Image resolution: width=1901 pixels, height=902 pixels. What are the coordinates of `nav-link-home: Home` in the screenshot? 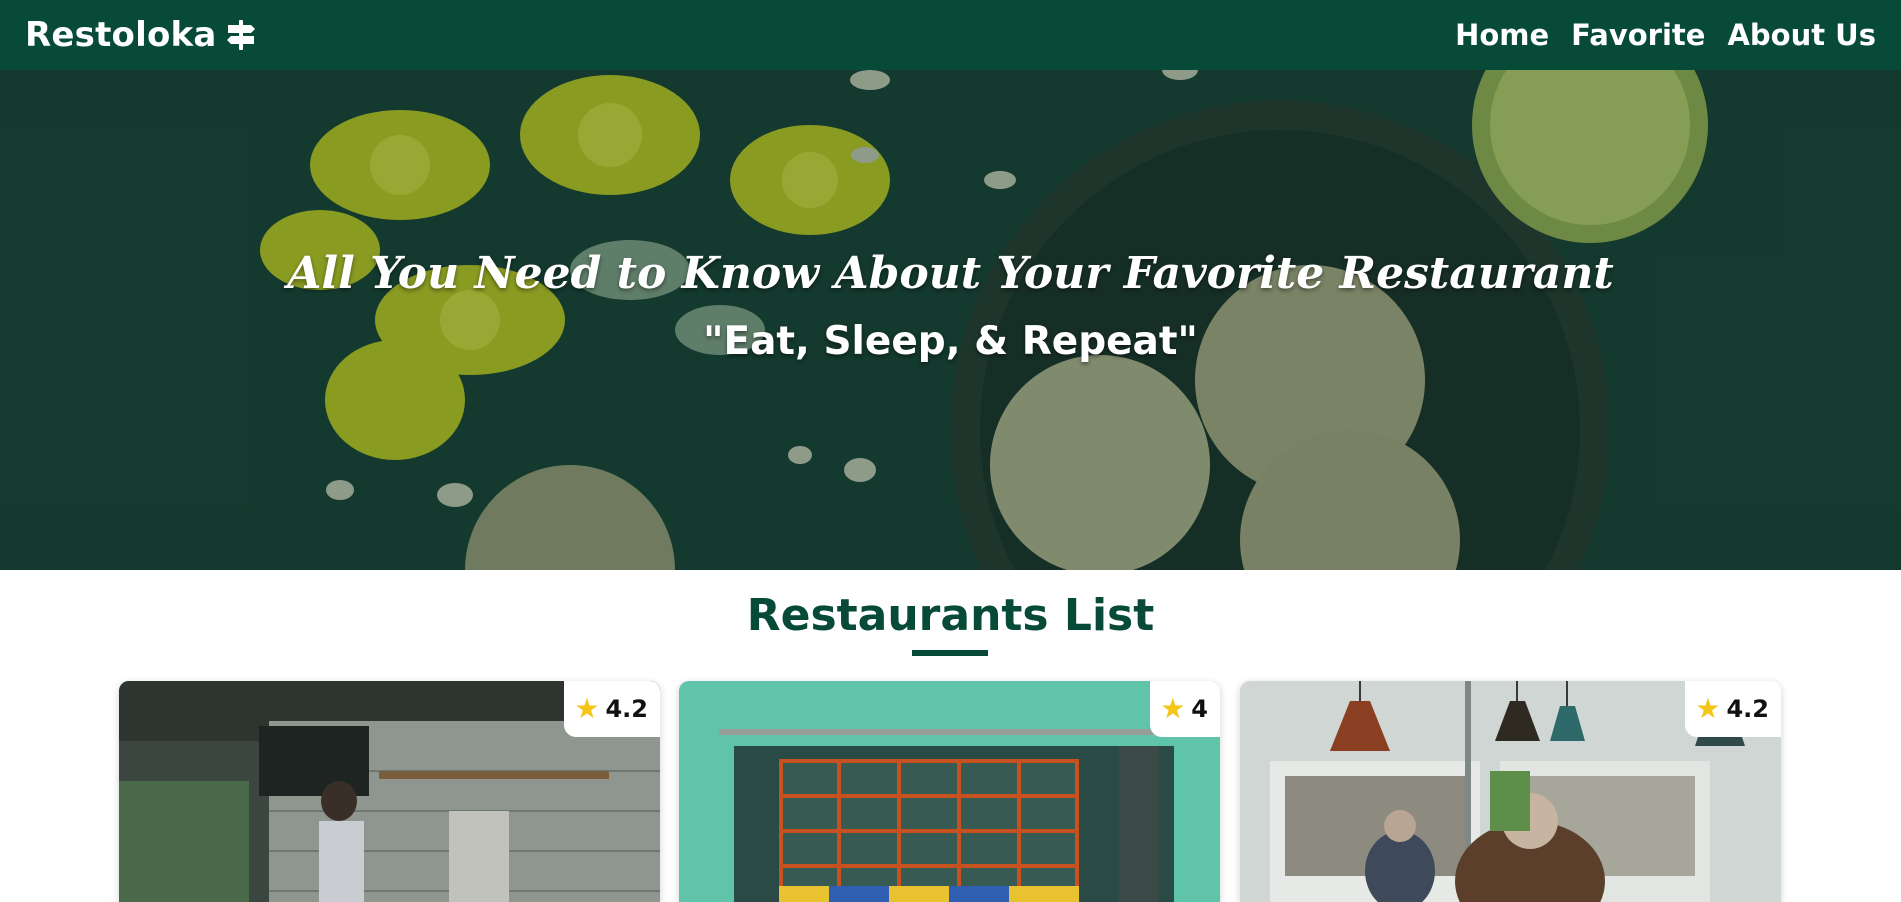 It's located at (1502, 35).